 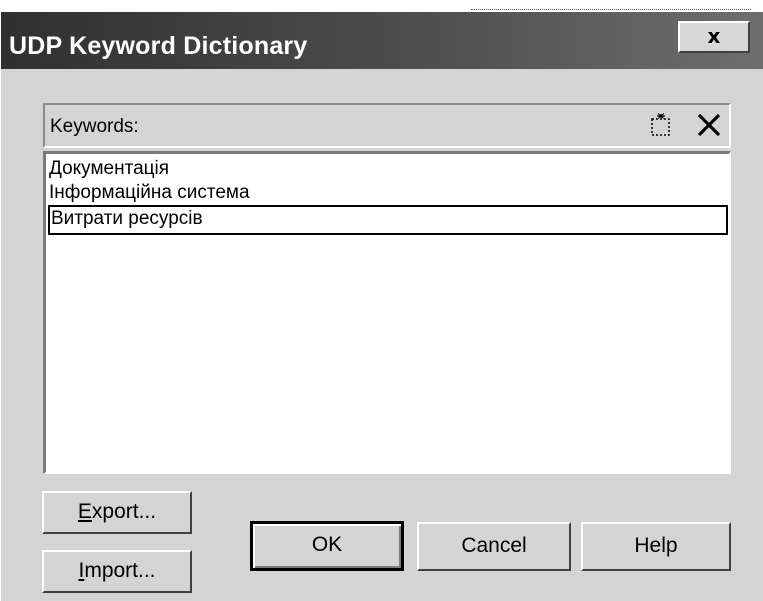 I want to click on title-bar: UDP Keyword Dictionary x, so click(x=382, y=40).